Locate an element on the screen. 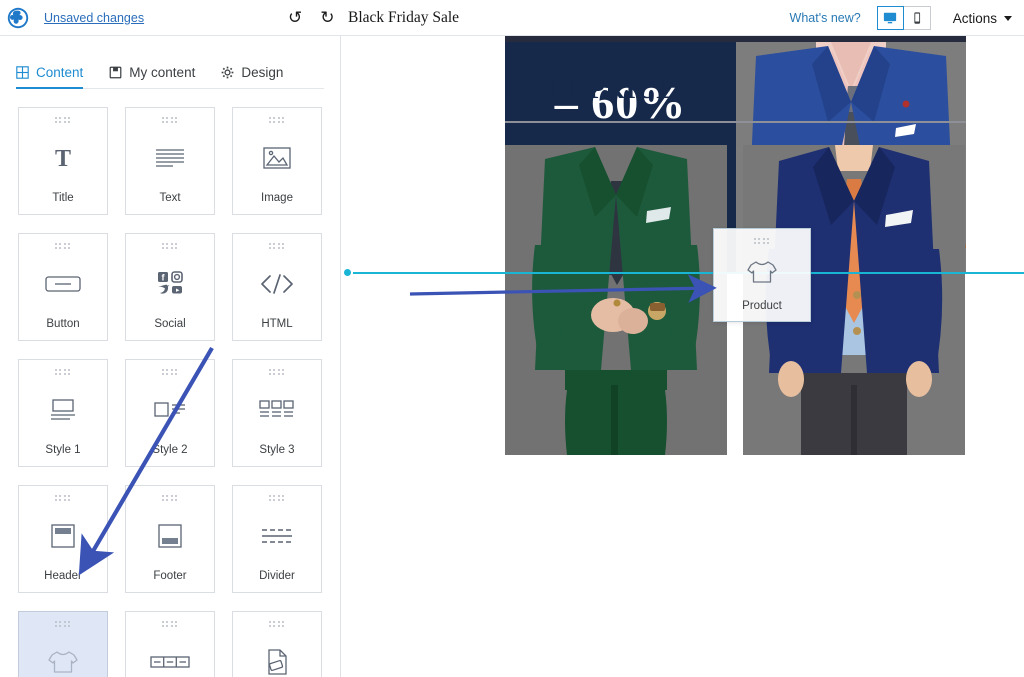 The image size is (1024, 677). divider-lines-icon is located at coordinates (277, 535).